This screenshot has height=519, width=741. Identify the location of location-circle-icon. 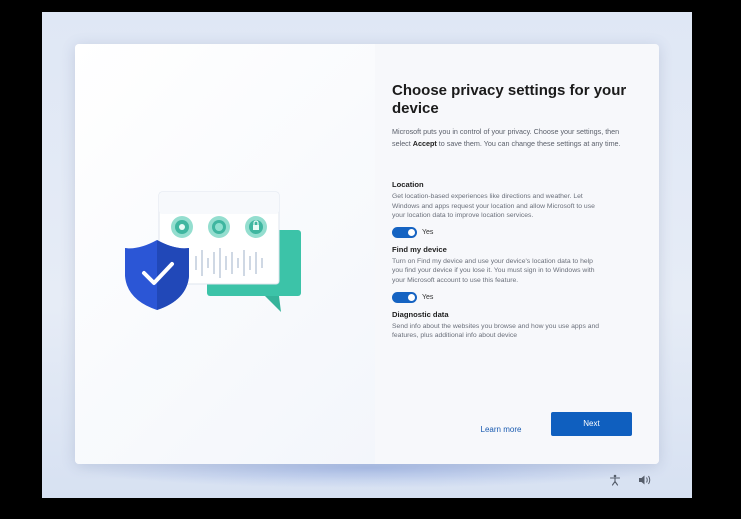
(182, 227).